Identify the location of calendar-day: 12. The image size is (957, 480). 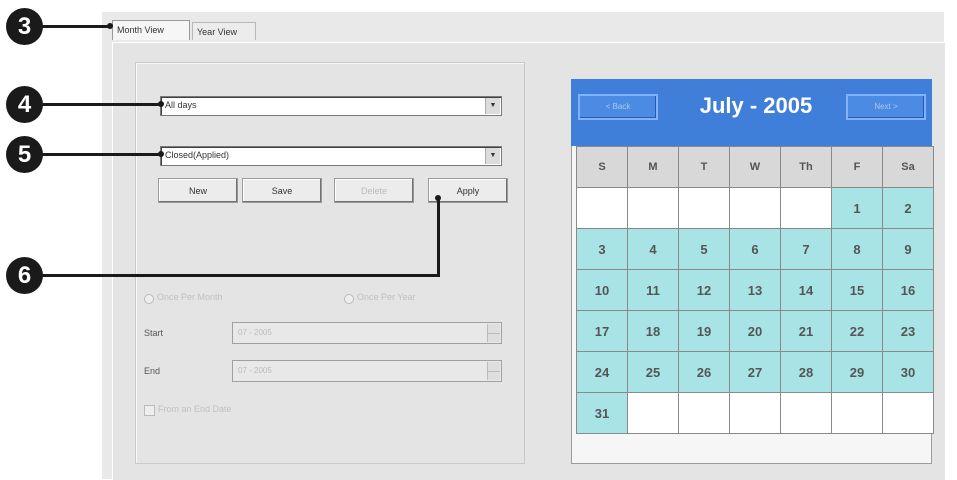
(704, 290).